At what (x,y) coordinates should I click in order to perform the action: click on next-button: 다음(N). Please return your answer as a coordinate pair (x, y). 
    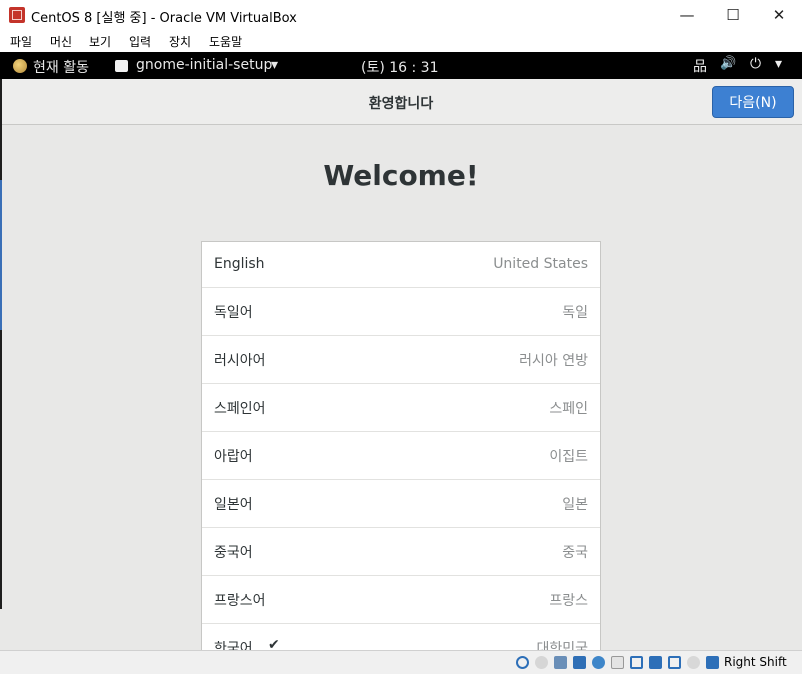
    Looking at the image, I should click on (753, 102).